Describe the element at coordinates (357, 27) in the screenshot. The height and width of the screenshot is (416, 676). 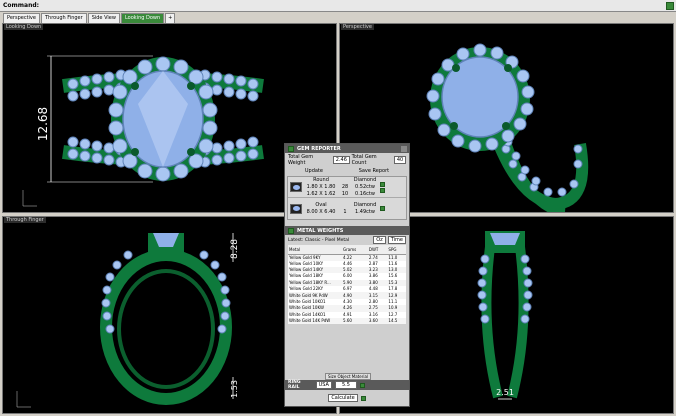
I see `viewport-caption: Perspective` at that location.